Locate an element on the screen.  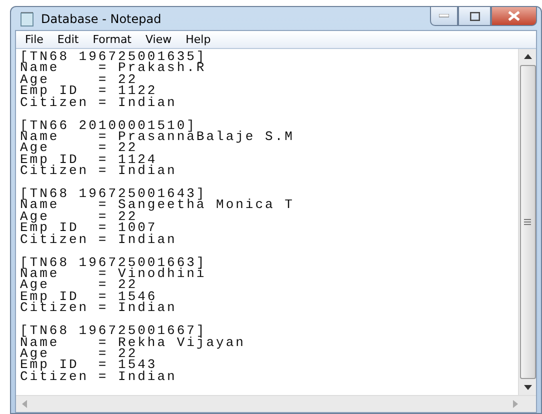
text-line: Name = Vinodhini is located at coordinates (114, 274).